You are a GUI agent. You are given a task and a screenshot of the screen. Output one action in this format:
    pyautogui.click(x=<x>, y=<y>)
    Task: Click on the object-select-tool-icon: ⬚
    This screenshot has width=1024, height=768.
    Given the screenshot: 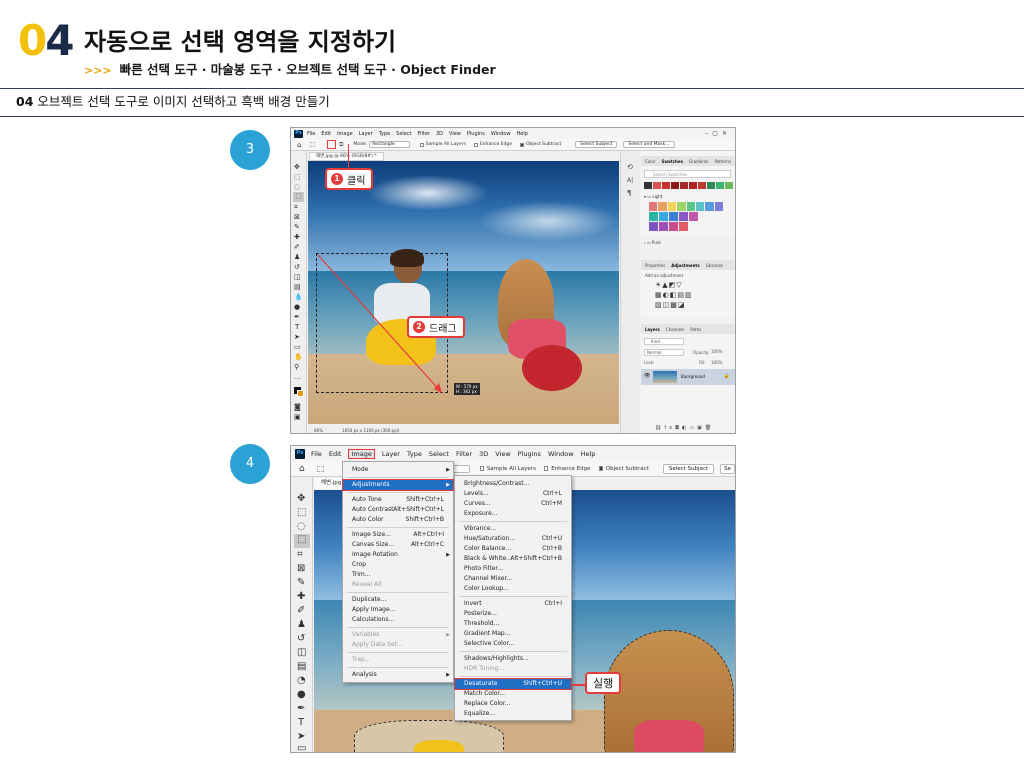 What is the action you would take?
    pyautogui.click(x=321, y=468)
    